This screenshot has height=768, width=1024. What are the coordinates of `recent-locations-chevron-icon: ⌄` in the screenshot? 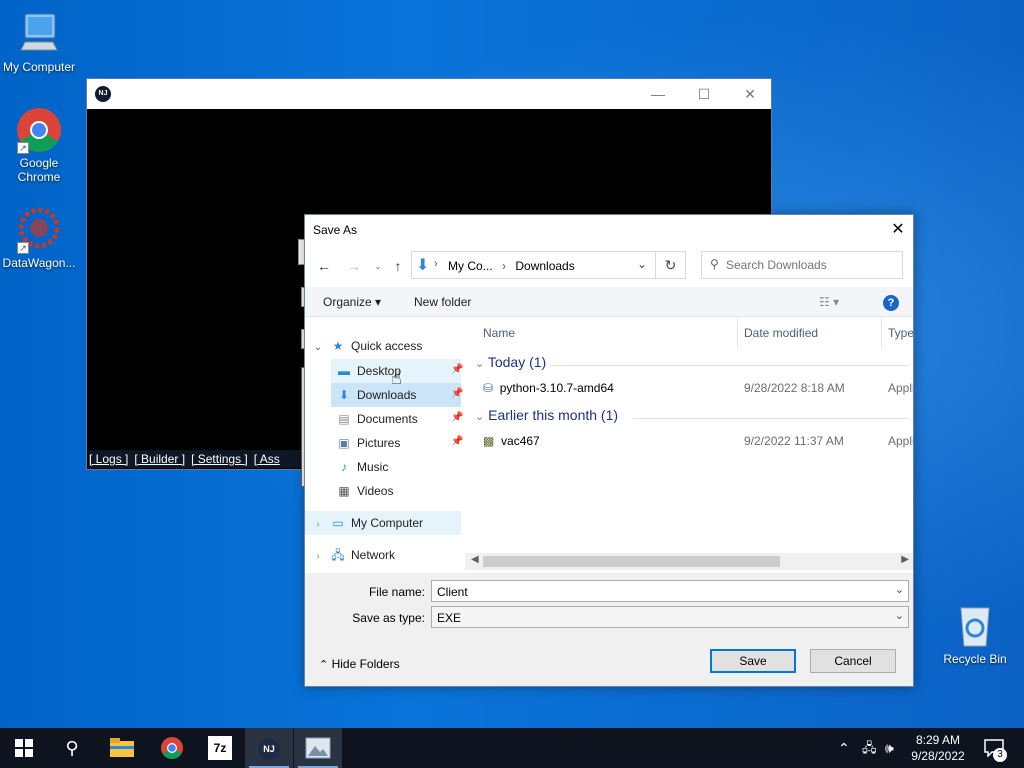 It's located at (378, 266).